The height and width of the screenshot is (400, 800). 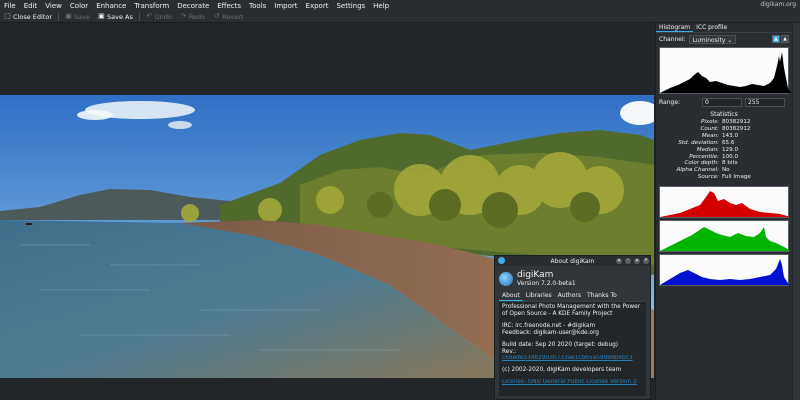 What do you see at coordinates (736, 177) in the screenshot?
I see `stat-value: Full Image` at bounding box center [736, 177].